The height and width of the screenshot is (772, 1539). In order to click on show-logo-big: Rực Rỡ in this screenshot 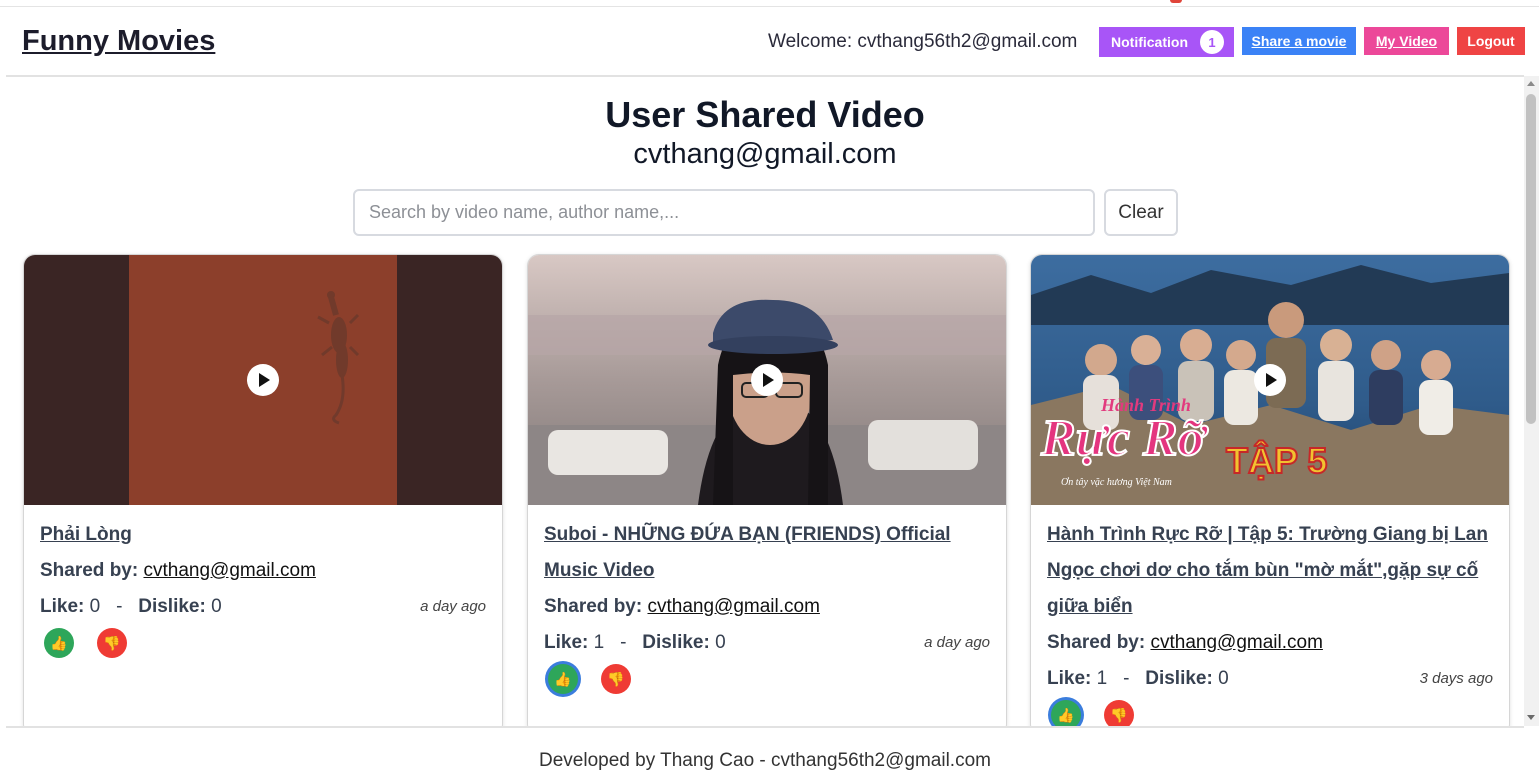, I will do `click(1123, 438)`.